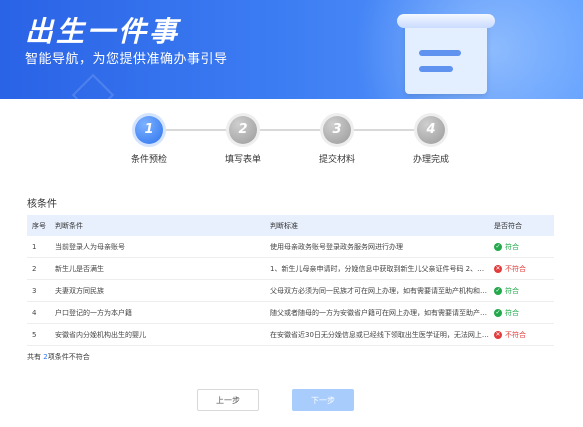 This screenshot has height=427, width=583. What do you see at coordinates (68, 357) in the screenshot?
I see `summary-suffix: 项条件不符合` at bounding box center [68, 357].